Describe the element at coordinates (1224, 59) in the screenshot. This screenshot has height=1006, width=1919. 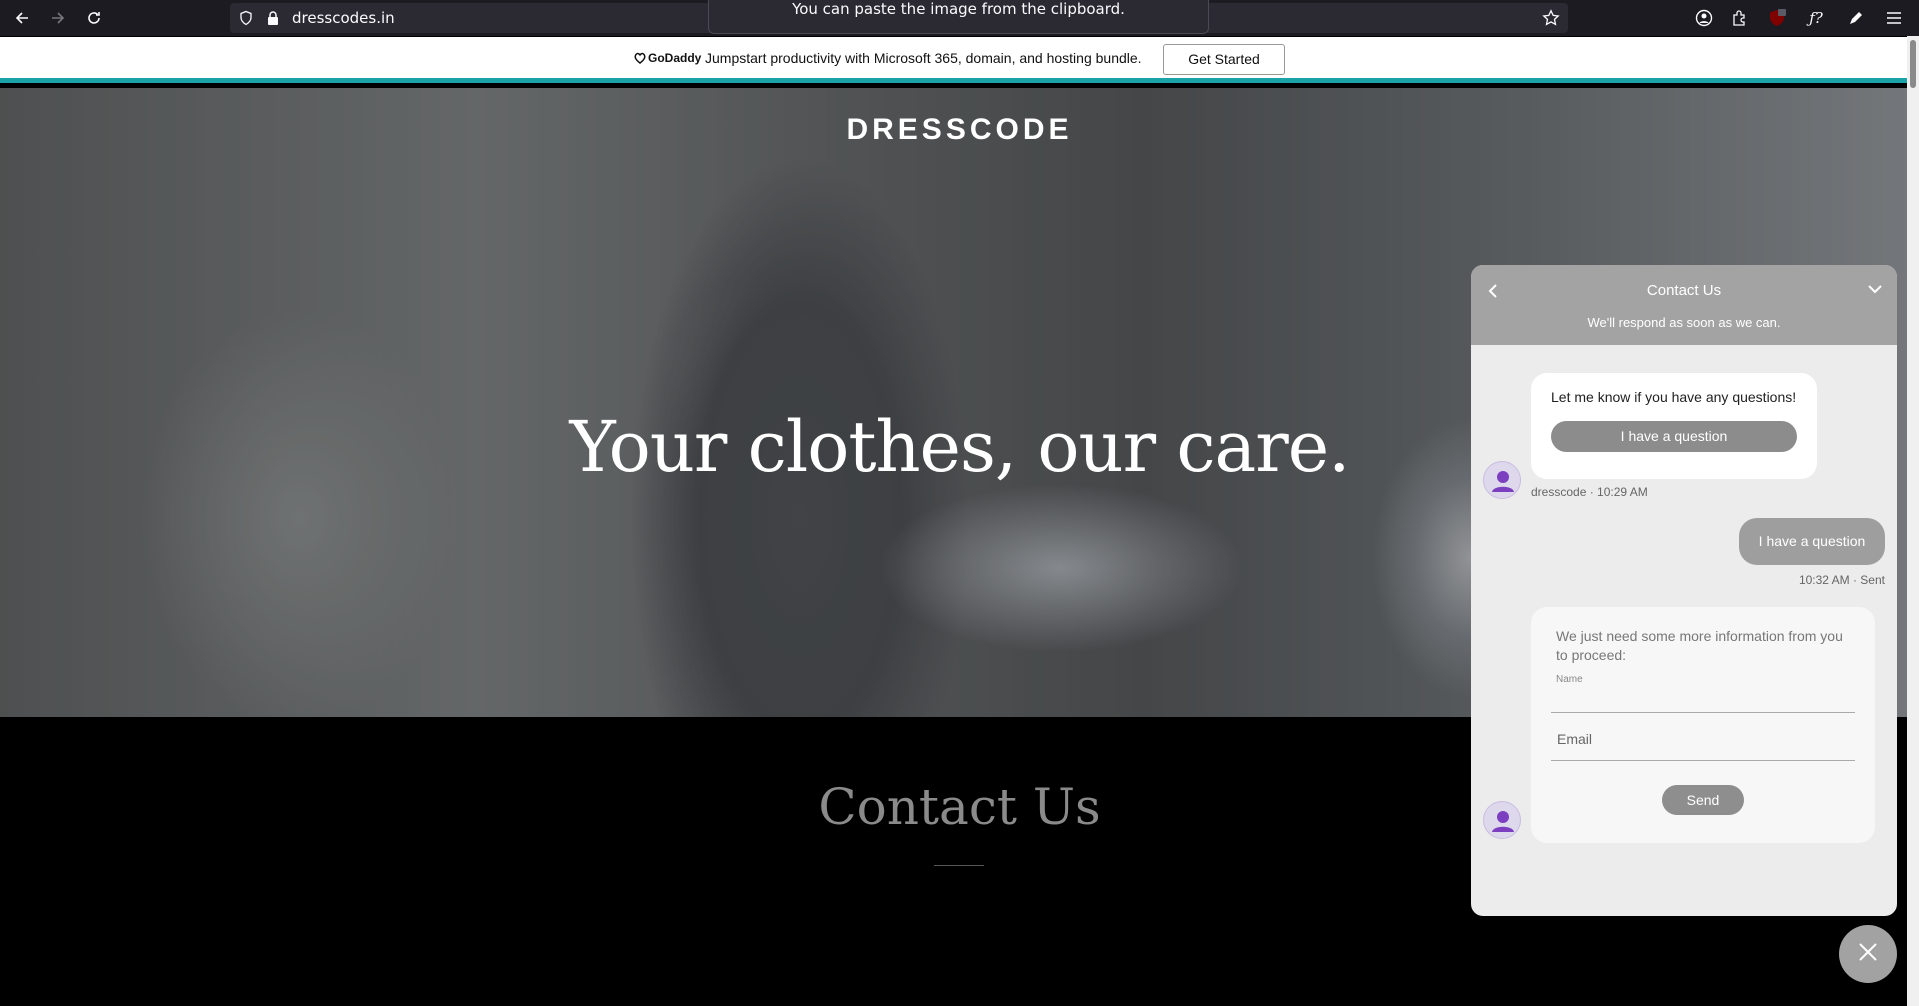
I see `get-started-button: Get Started` at that location.